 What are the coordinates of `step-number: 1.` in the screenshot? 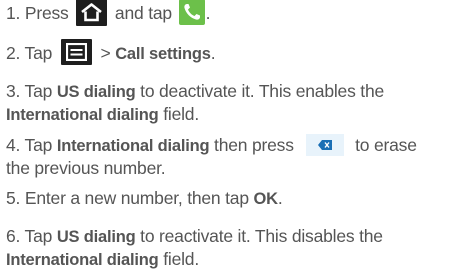 It's located at (13, 13).